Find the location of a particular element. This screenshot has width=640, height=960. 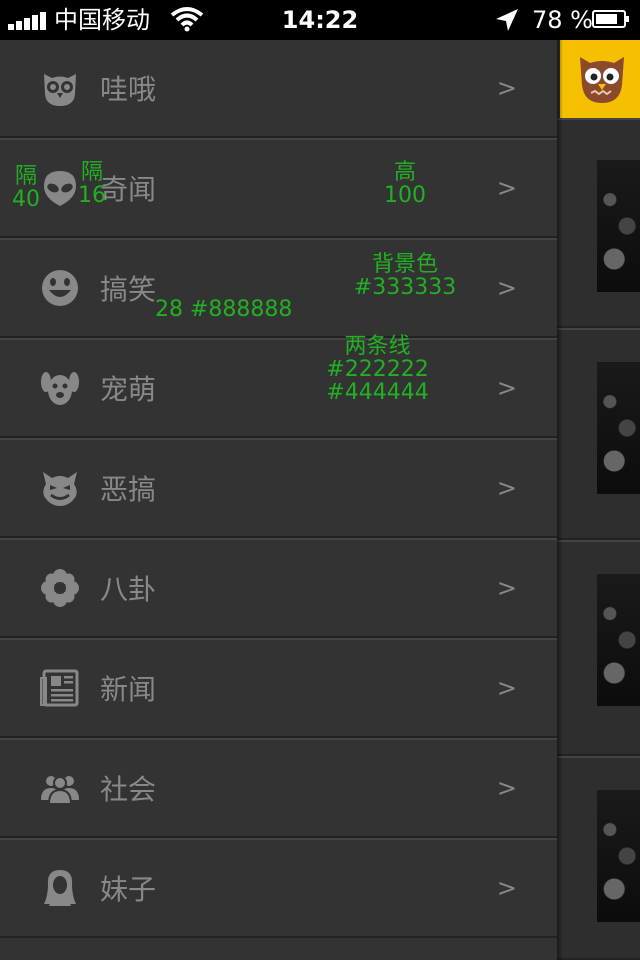

annotation-background: 背景色 #333333 is located at coordinates (405, 276).